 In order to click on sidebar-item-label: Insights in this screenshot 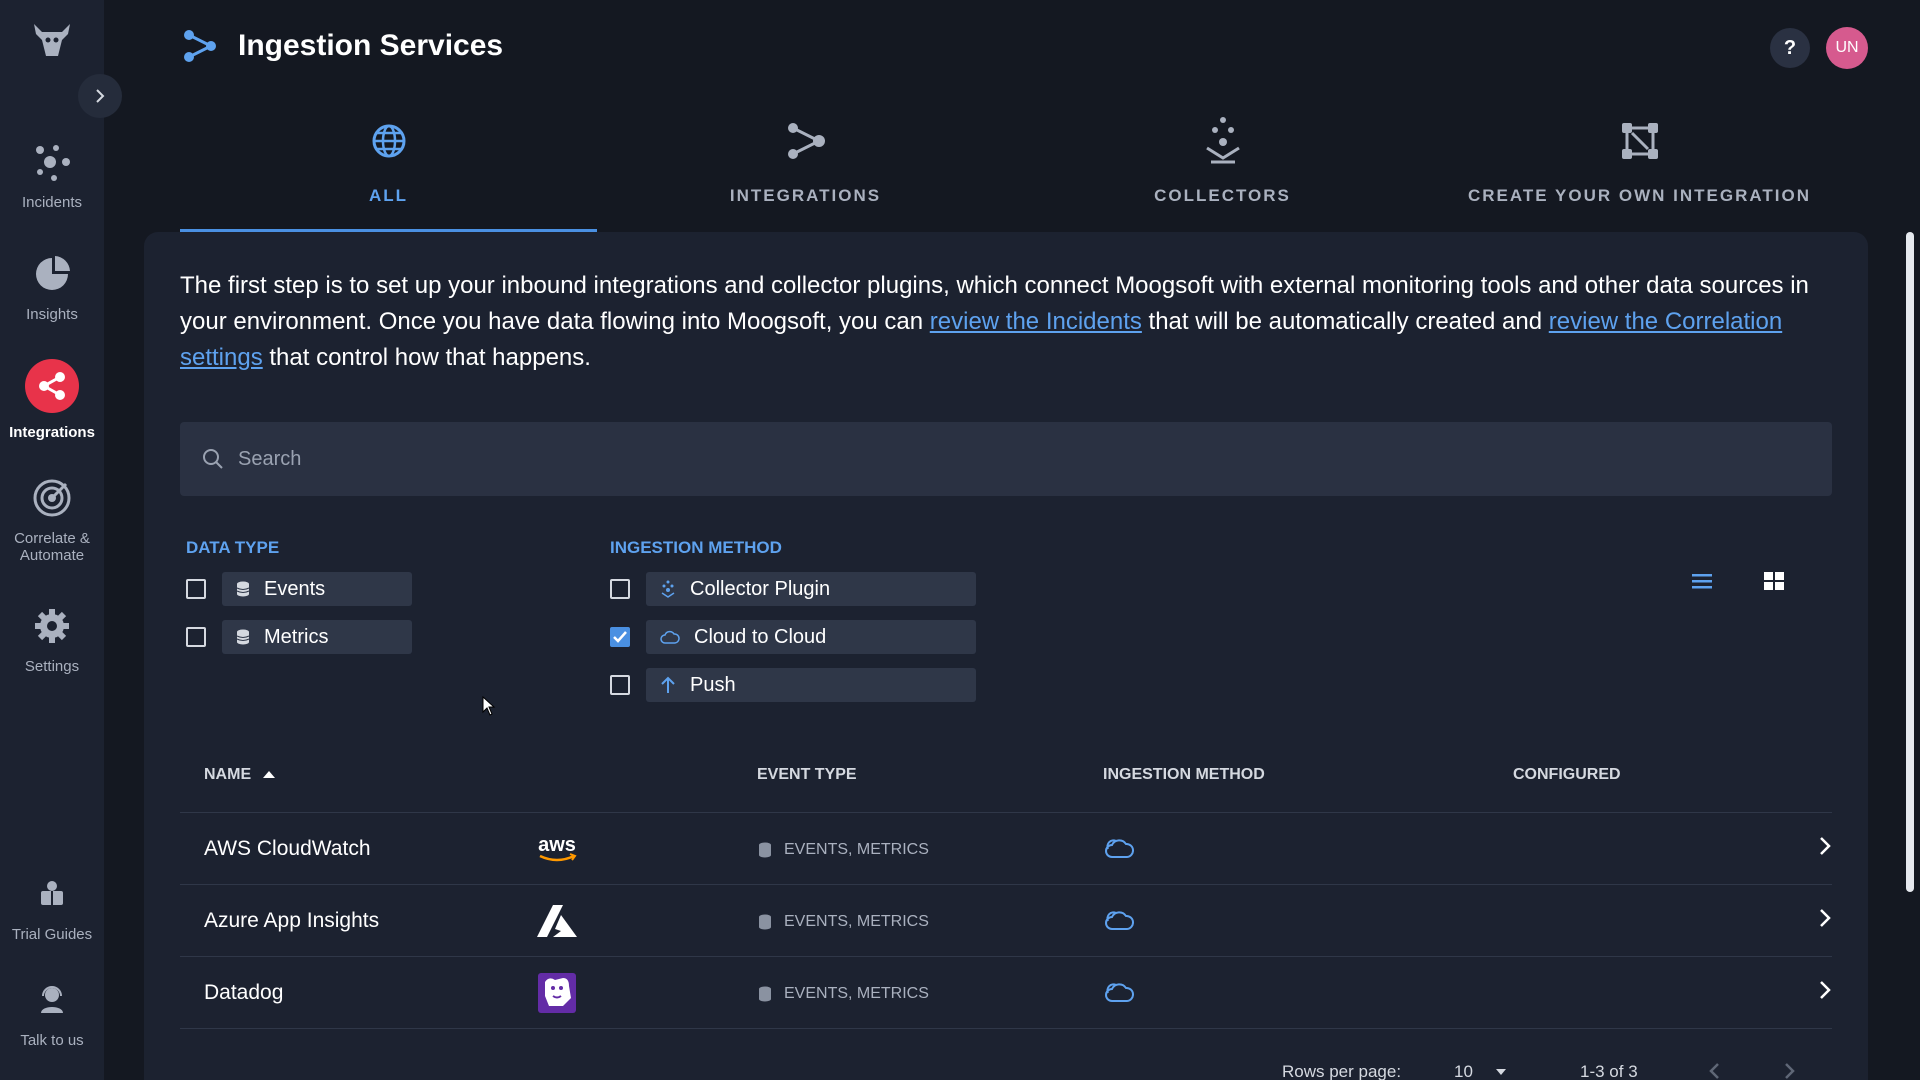, I will do `click(52, 314)`.